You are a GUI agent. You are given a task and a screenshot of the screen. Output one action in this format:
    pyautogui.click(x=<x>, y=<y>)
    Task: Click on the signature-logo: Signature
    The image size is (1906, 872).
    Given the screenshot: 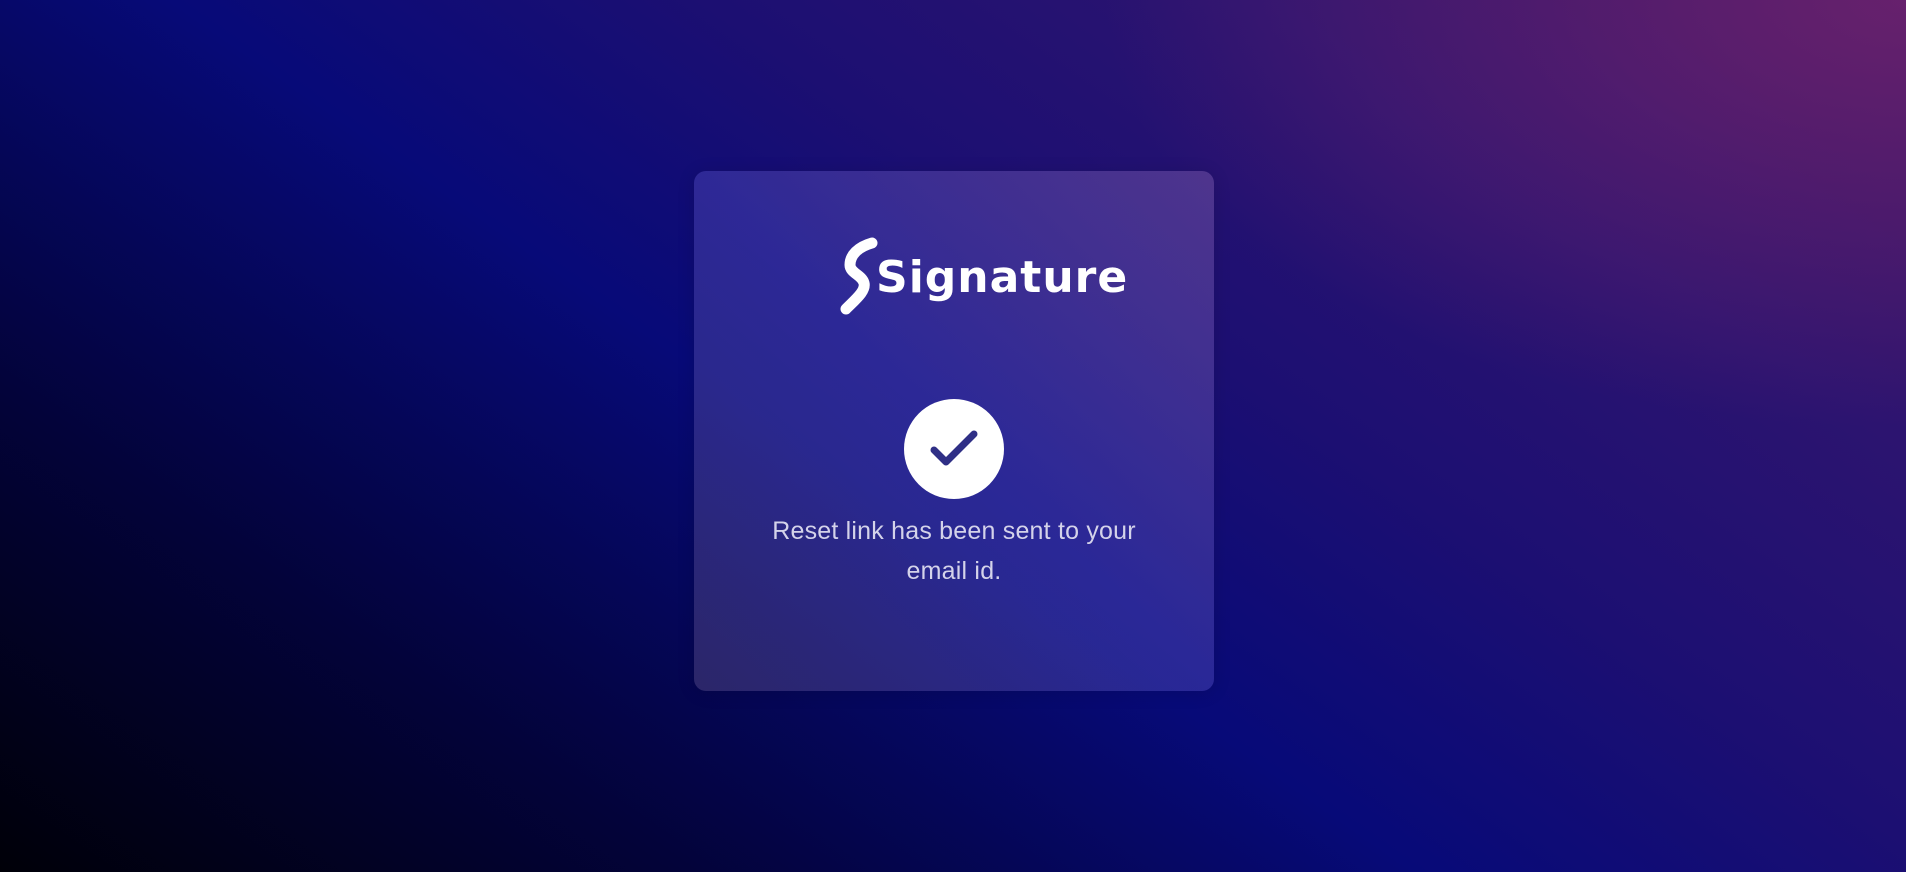 What is the action you would take?
    pyautogui.click(x=982, y=276)
    